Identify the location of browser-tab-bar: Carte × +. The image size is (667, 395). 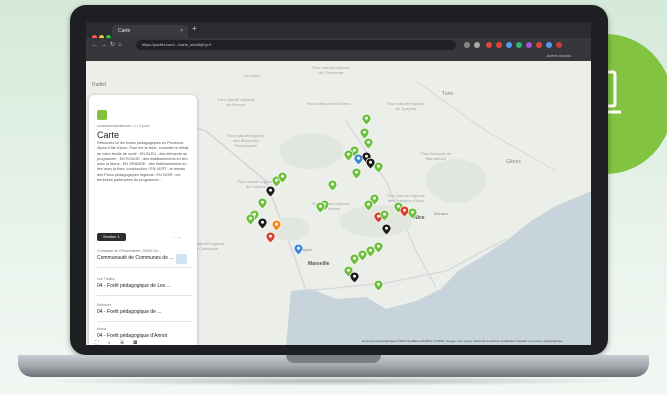
(338, 31).